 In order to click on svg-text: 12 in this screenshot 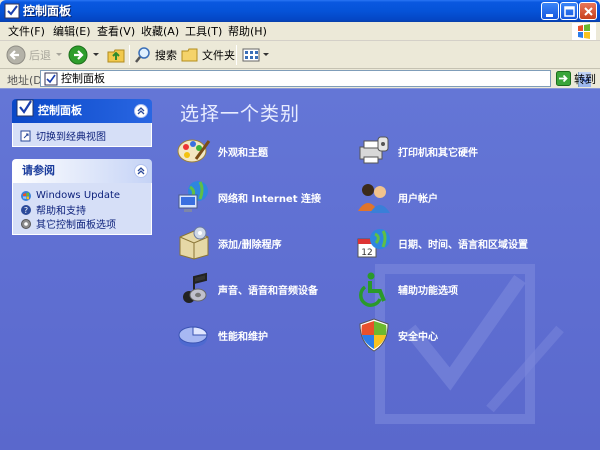, I will do `click(366, 253)`.